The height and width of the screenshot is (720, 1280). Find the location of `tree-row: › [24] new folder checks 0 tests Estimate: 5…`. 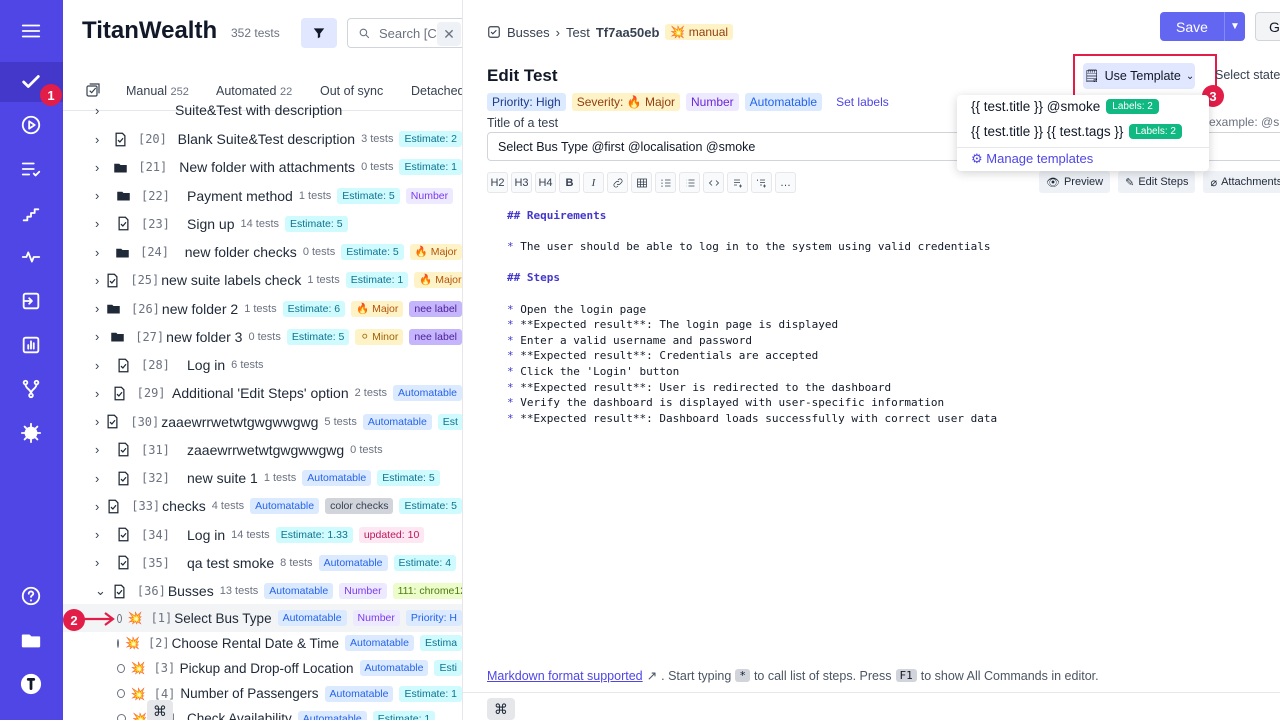

tree-row: › [24] new folder checks 0 tests Estimate: 5… is located at coordinates (262, 252).